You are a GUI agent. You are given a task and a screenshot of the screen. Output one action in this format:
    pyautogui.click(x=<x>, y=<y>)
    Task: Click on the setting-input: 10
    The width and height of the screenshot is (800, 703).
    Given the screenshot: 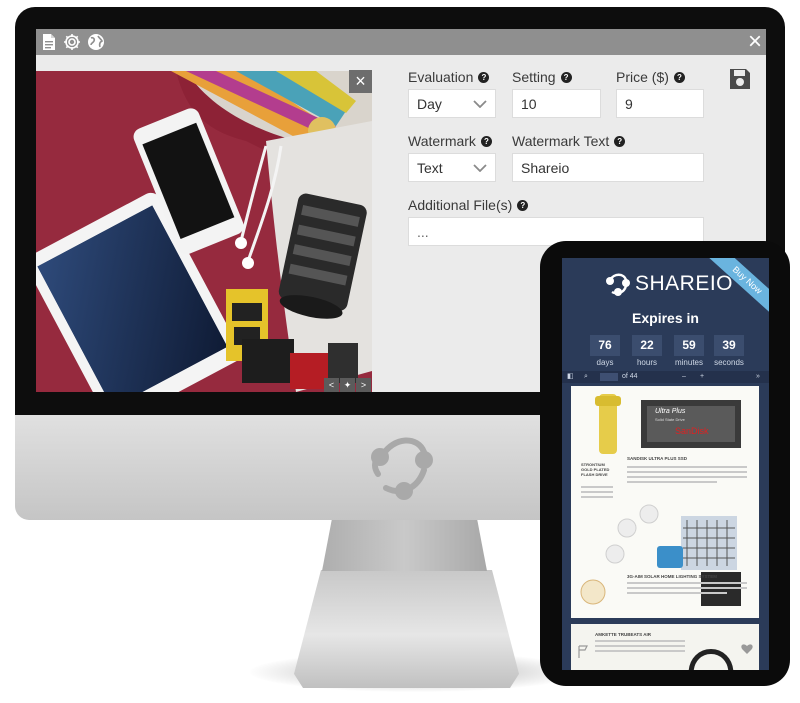 What is the action you would take?
    pyautogui.click(x=556, y=103)
    